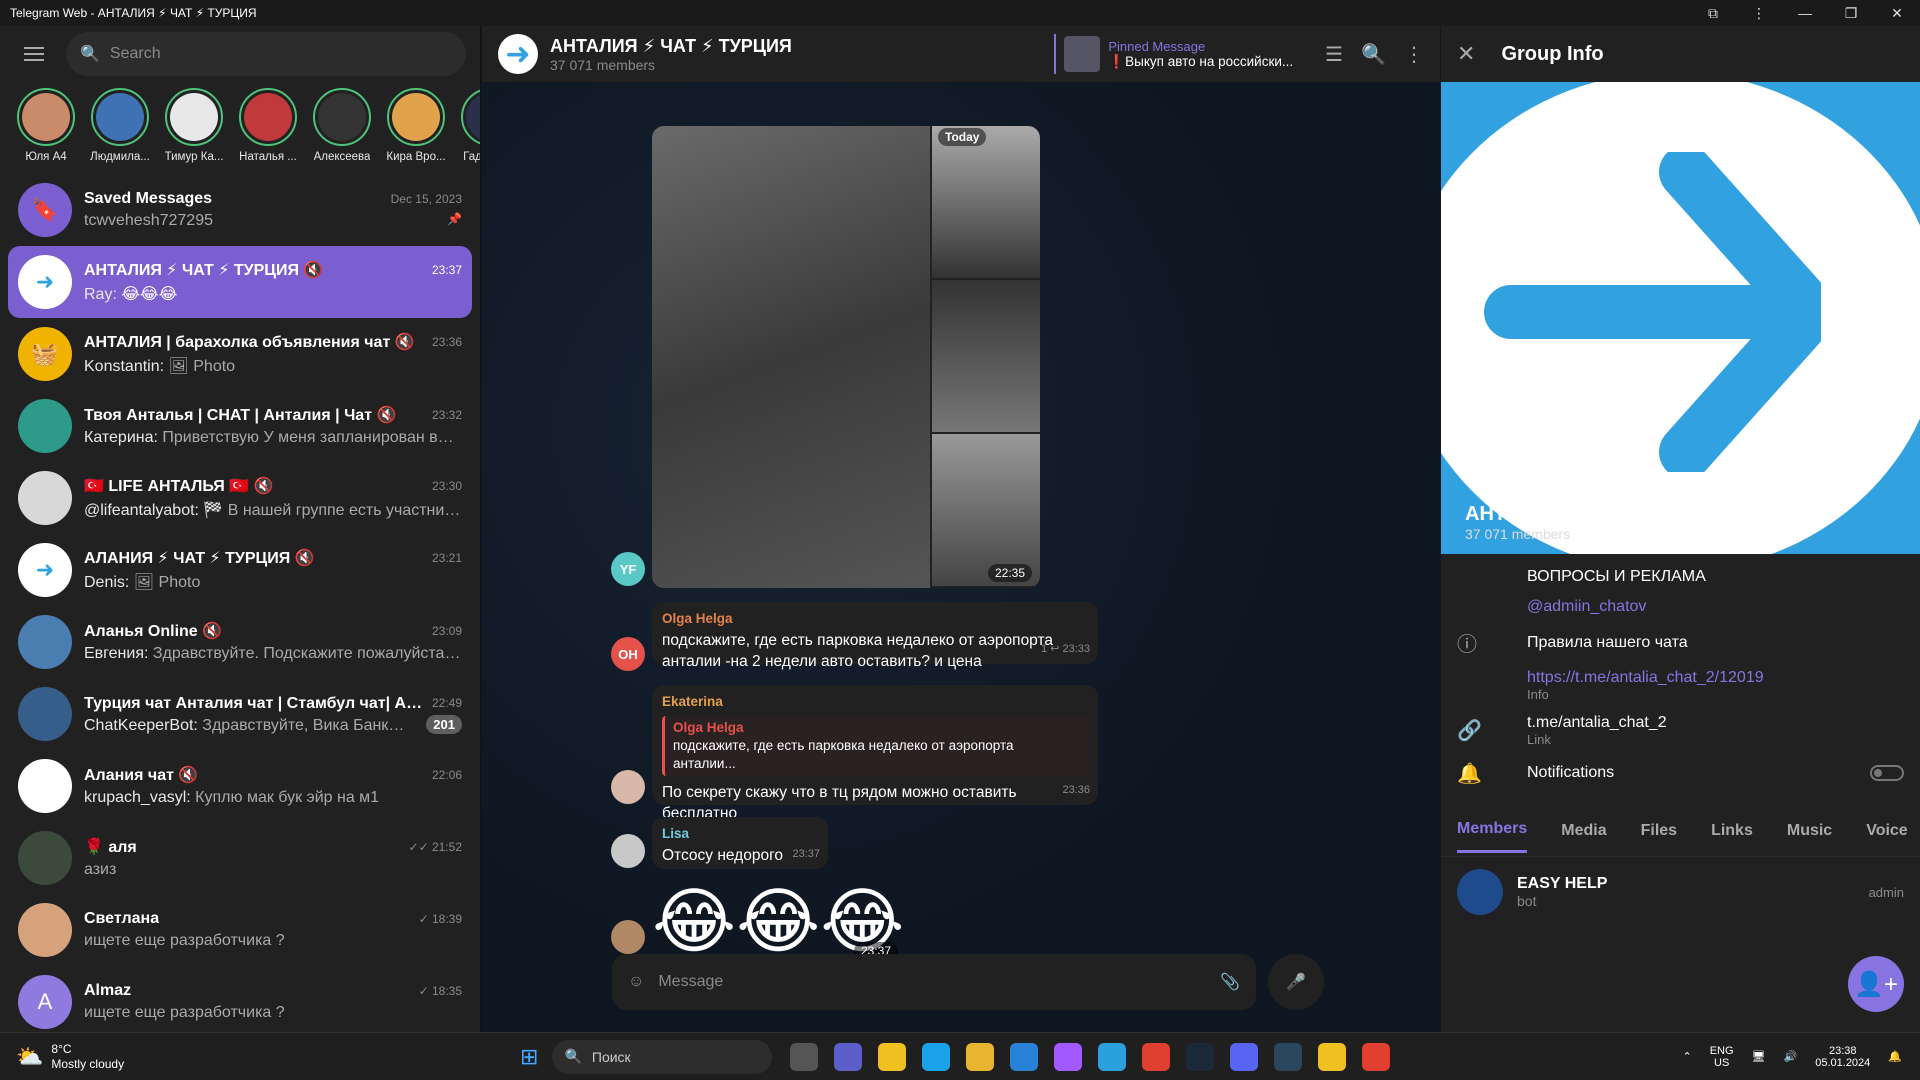 The height and width of the screenshot is (1080, 1920). What do you see at coordinates (1680, 773) in the screenshot?
I see `notifications-row: 🔔 Notifications` at bounding box center [1680, 773].